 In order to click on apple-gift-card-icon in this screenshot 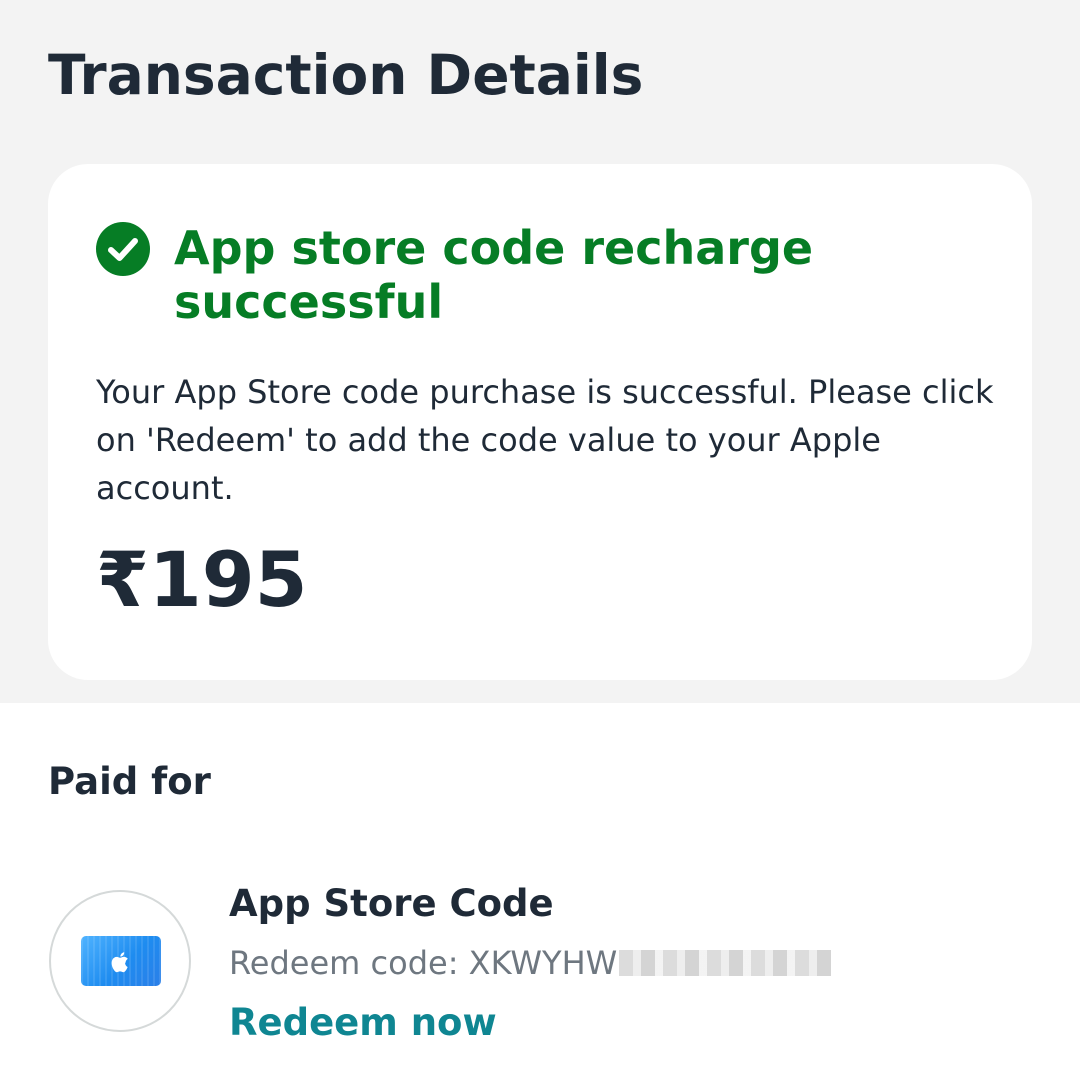, I will do `click(121, 961)`.